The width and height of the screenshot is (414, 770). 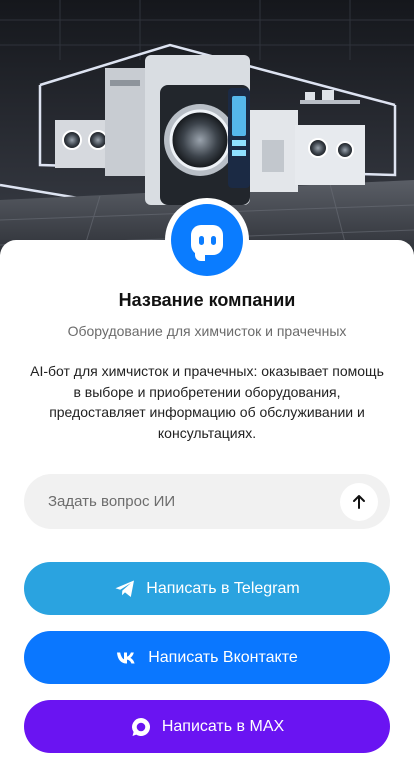 I want to click on arrow-up-icon, so click(x=359, y=501).